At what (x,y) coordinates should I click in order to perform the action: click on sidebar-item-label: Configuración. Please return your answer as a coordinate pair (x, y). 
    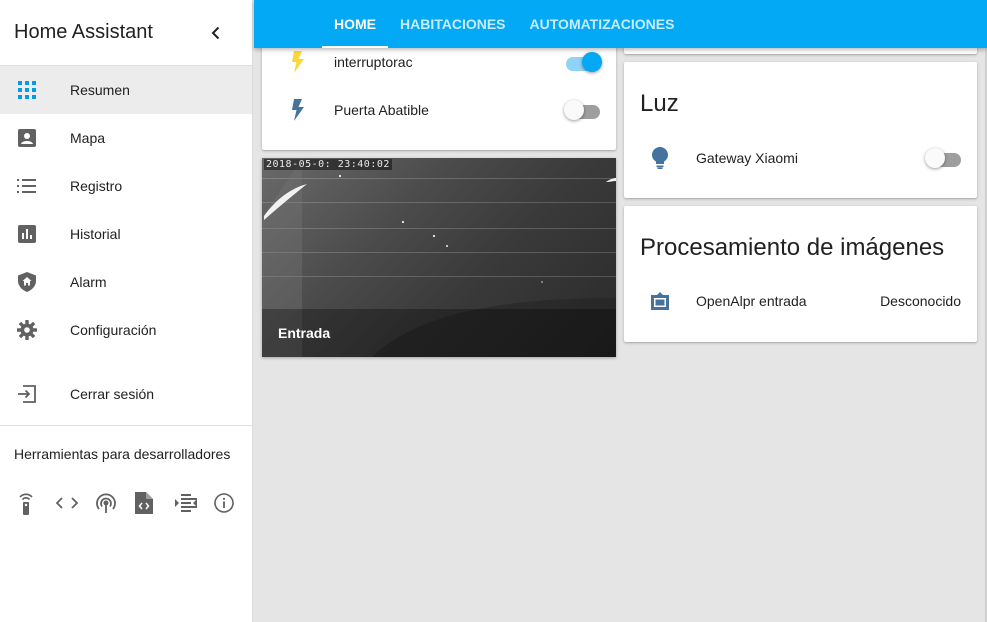
    Looking at the image, I should click on (113, 330).